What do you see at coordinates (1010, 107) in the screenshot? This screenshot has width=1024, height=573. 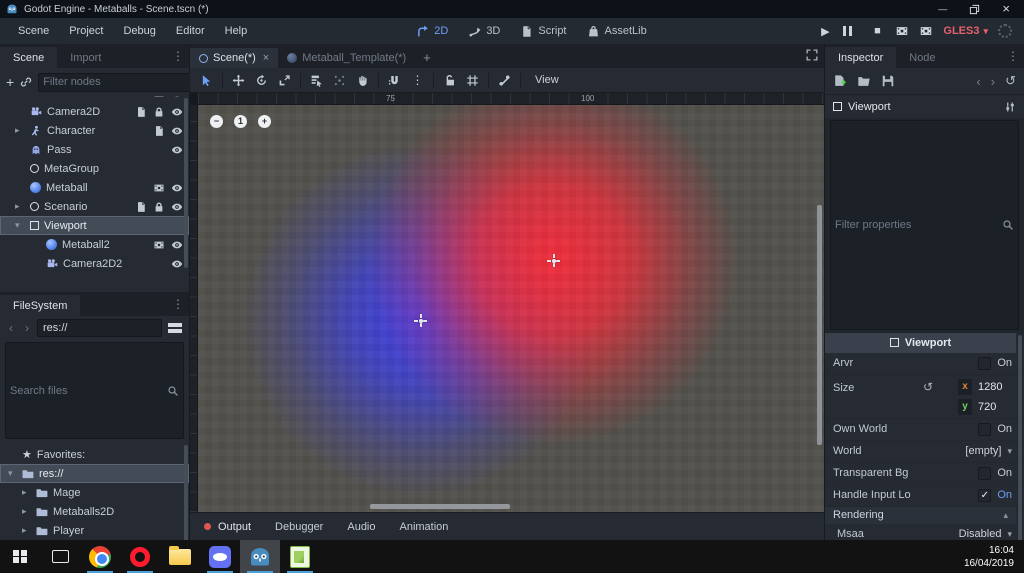 I see `object-tools-icon` at bounding box center [1010, 107].